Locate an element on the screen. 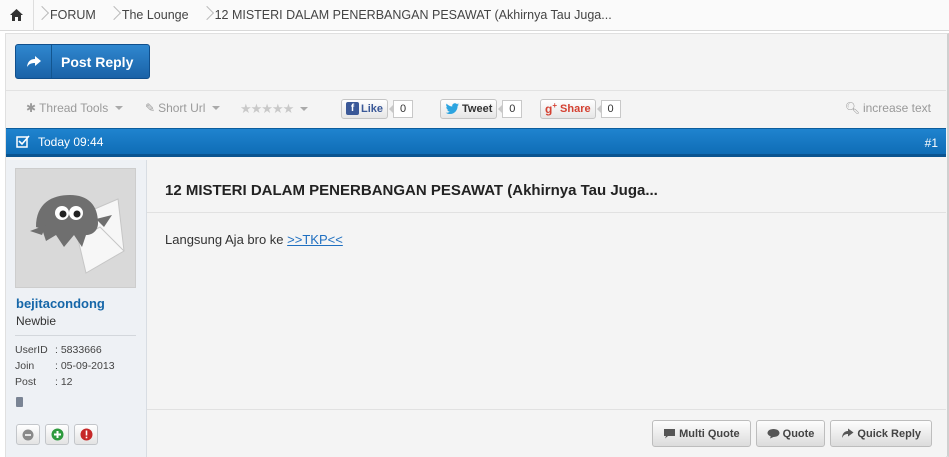 The width and height of the screenshot is (949, 457). multi-quote-label: Multi Quote is located at coordinates (709, 433).